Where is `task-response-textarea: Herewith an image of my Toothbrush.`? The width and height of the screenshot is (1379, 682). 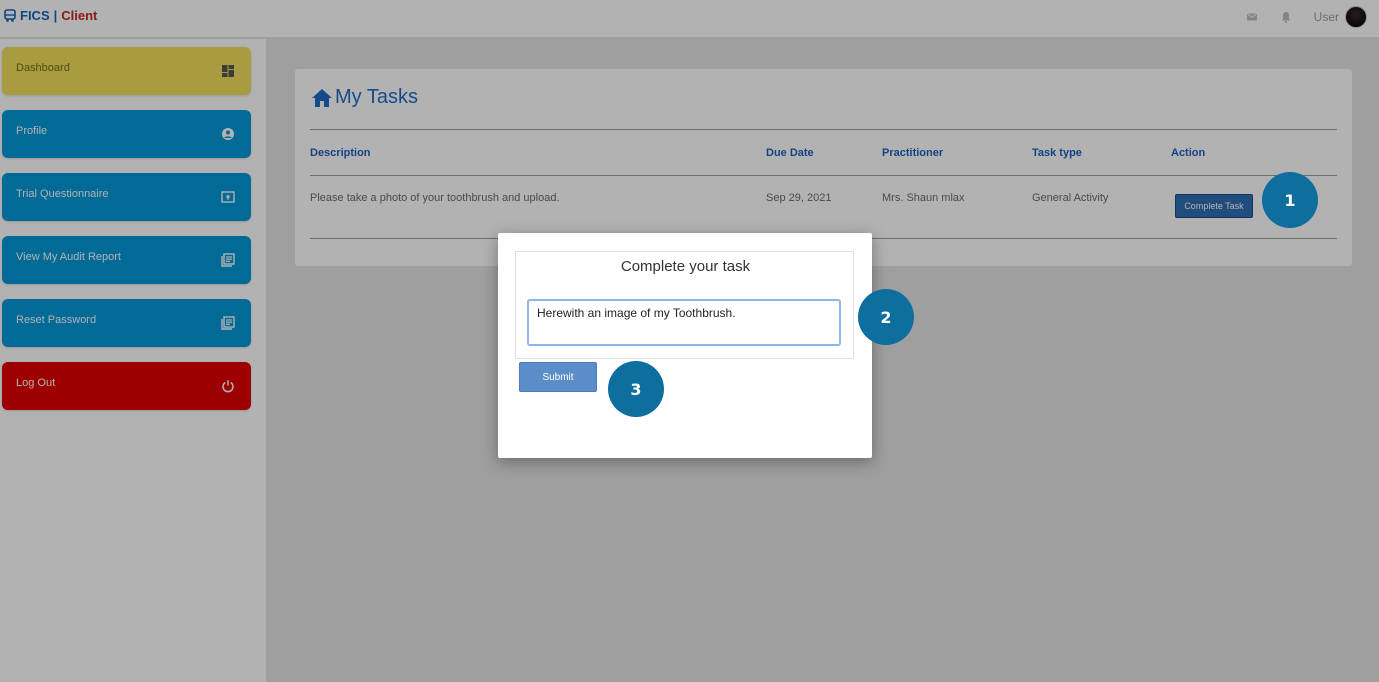 task-response-textarea: Herewith an image of my Toothbrush. is located at coordinates (684, 322).